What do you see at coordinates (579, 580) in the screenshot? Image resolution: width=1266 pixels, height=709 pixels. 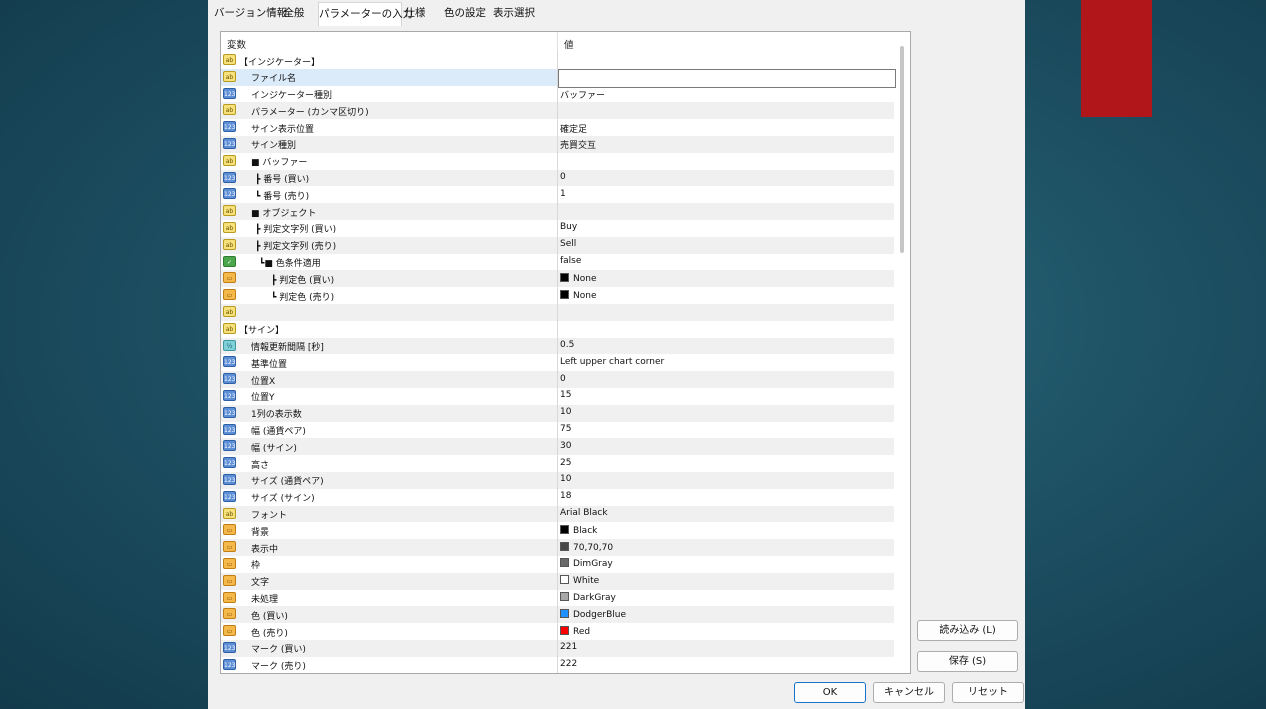 I see `parameter-value: White` at bounding box center [579, 580].